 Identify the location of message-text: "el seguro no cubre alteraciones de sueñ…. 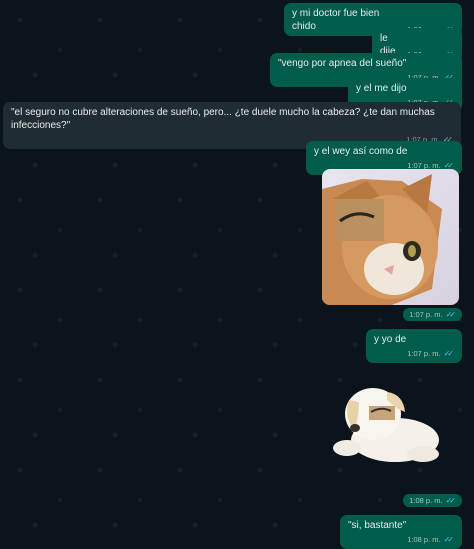
(223, 119).